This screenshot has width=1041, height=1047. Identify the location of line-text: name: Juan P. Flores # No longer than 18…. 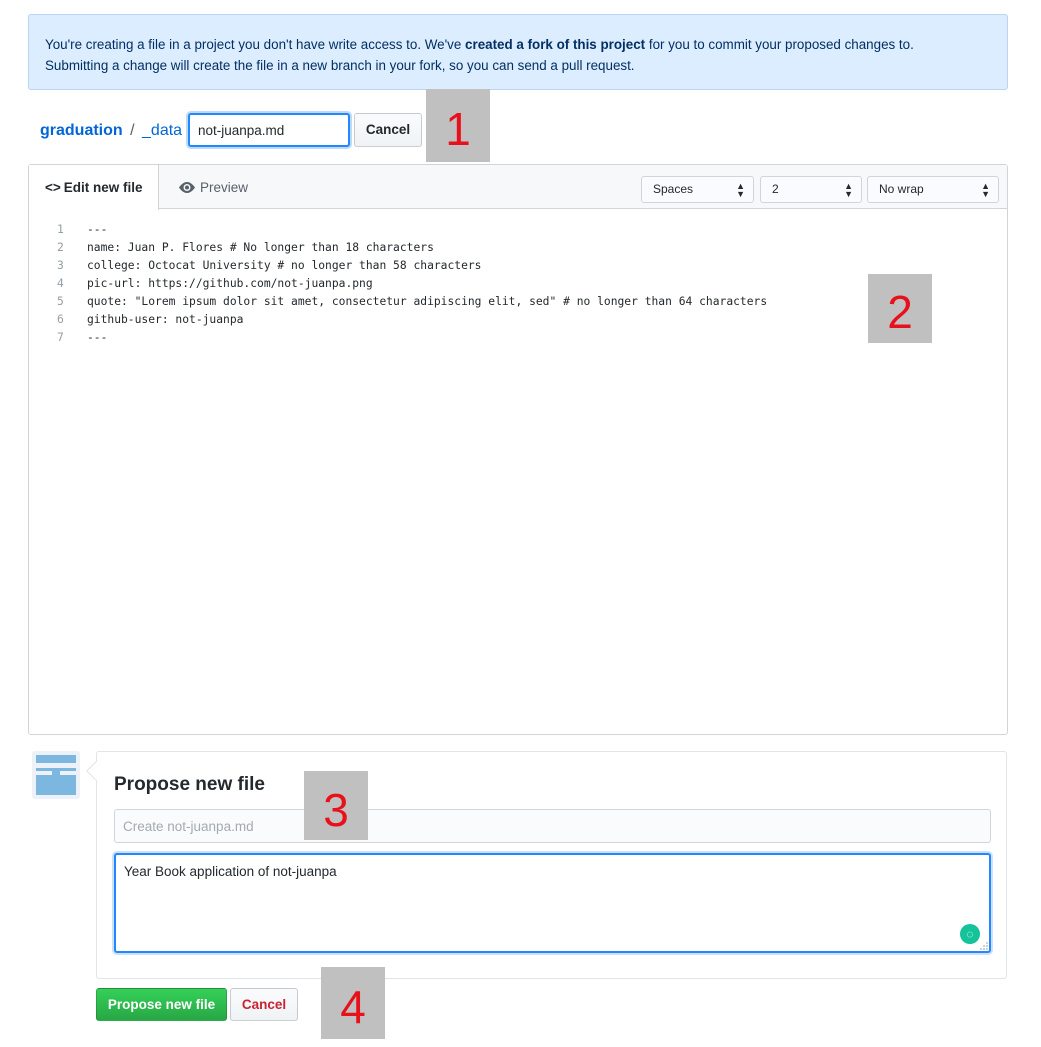
(260, 247).